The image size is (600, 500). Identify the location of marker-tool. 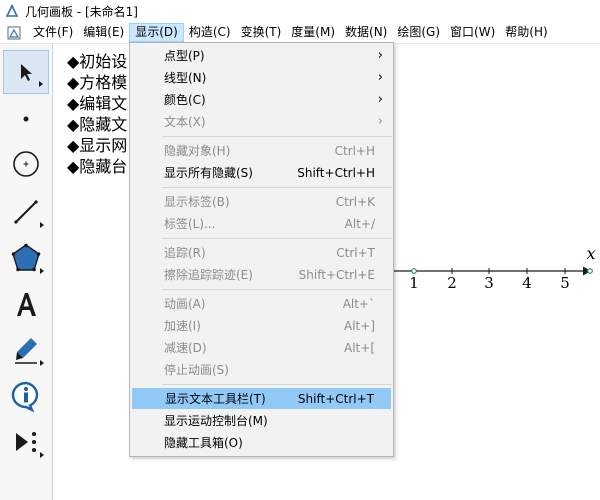
(26, 350).